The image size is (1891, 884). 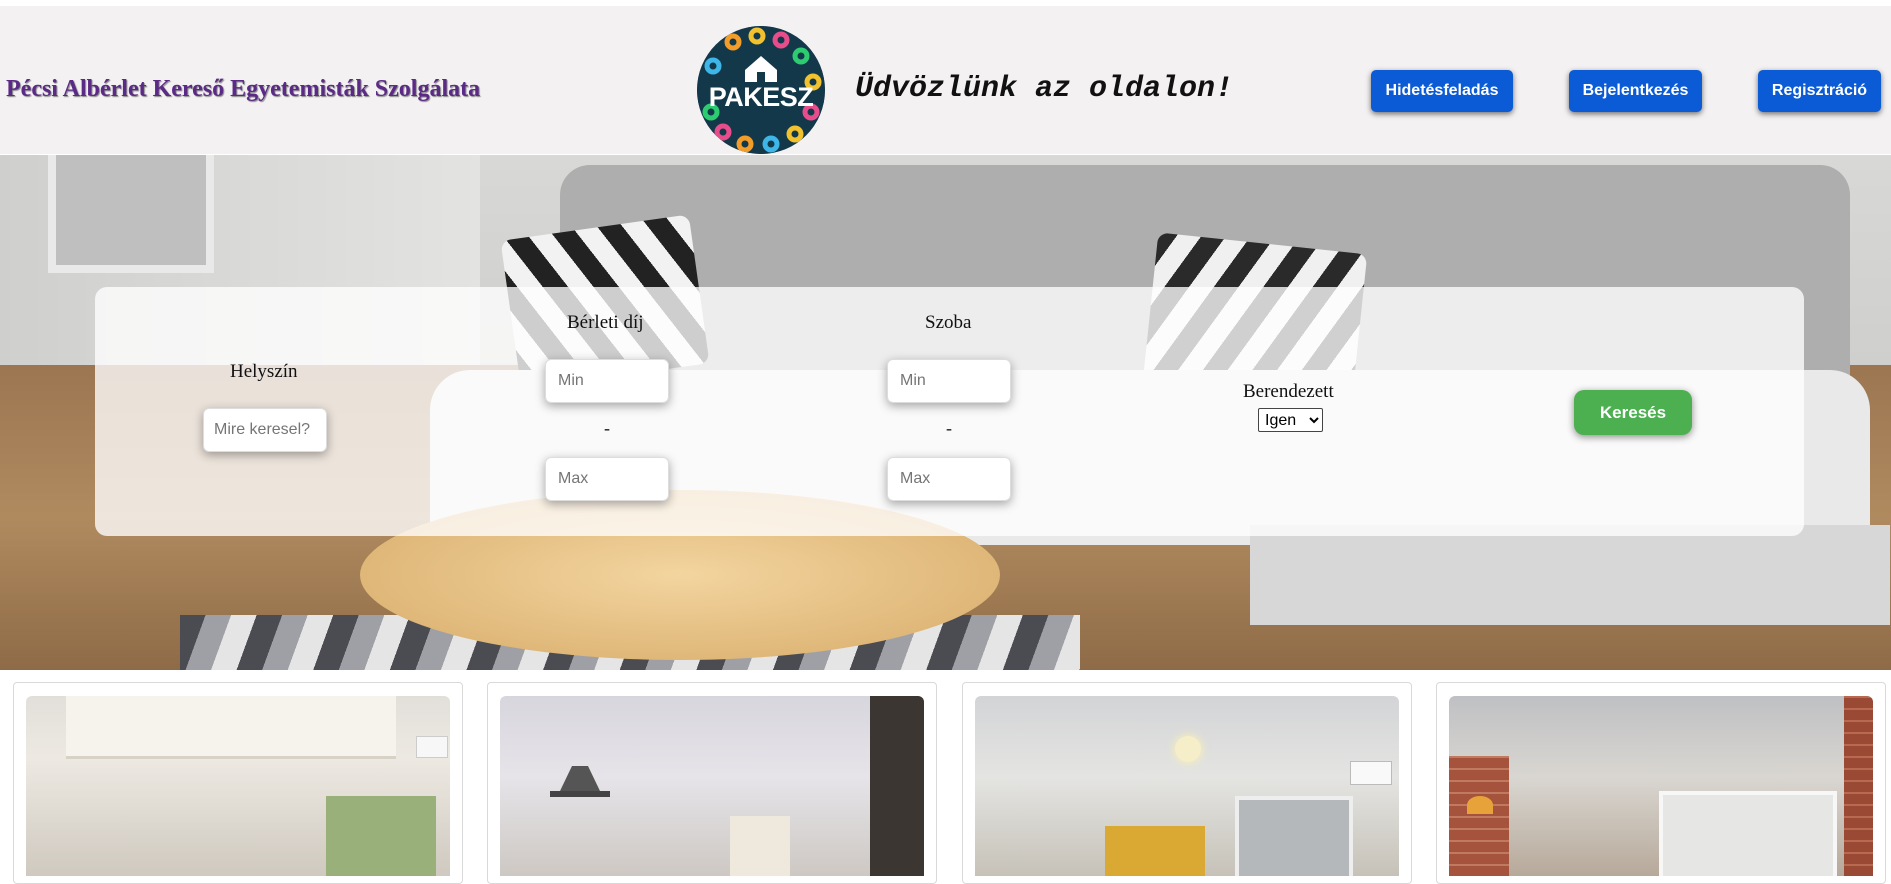 I want to click on welcome-message: Üdvözlünk az oldalon!, so click(x=1044, y=89).